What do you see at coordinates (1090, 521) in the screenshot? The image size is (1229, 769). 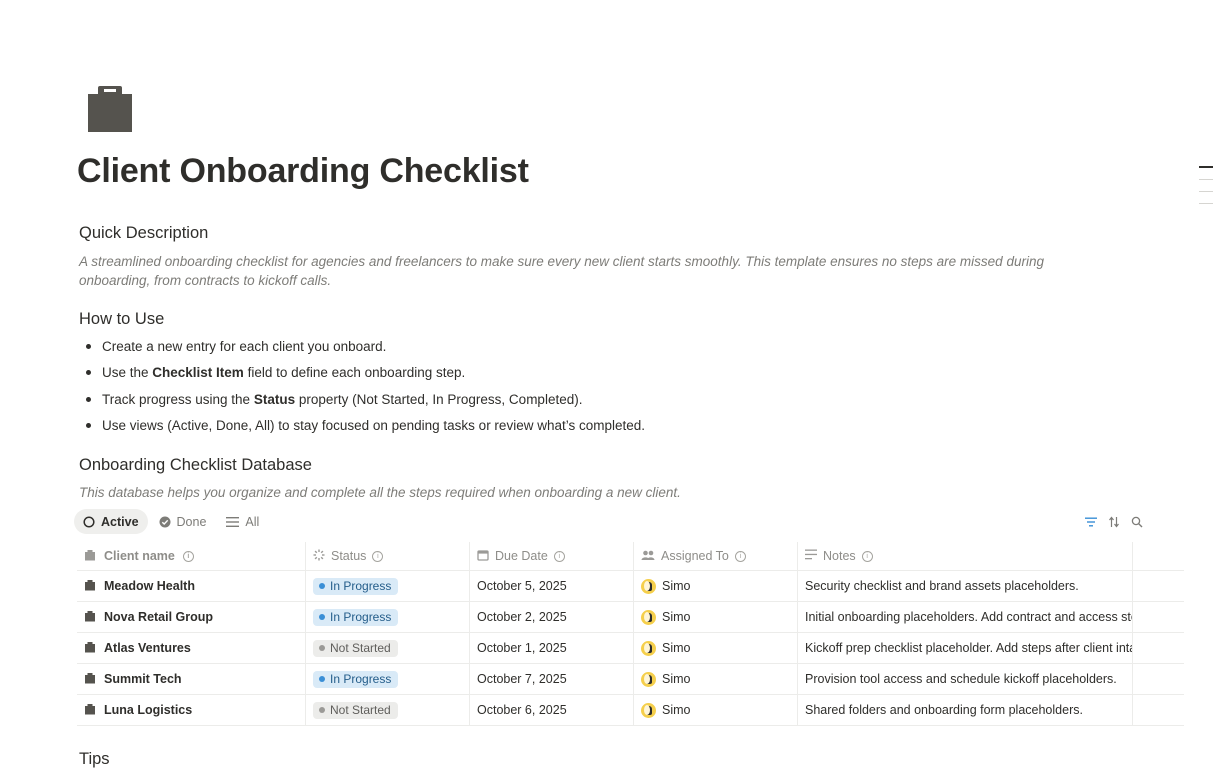 I see `filter-icon` at bounding box center [1090, 521].